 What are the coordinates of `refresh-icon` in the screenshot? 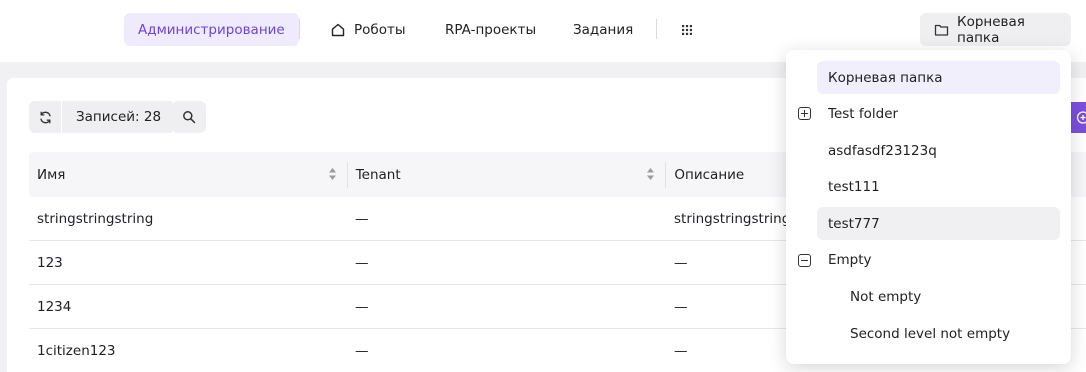 It's located at (45, 117).